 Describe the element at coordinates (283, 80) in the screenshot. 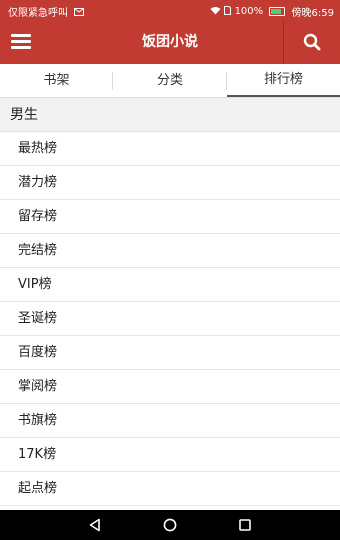

I see `tab-rankings: 排行榜` at that location.